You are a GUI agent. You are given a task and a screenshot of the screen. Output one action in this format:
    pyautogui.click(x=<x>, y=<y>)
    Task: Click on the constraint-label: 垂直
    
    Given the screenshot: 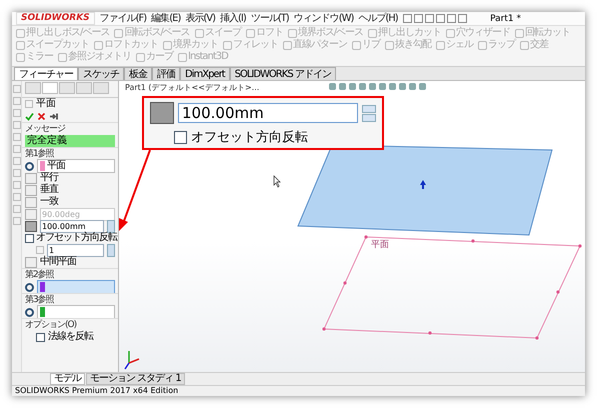 What is the action you would take?
    pyautogui.click(x=49, y=190)
    